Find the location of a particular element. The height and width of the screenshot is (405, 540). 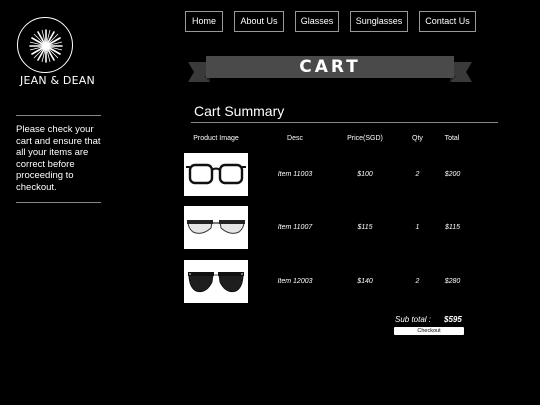

sidebar-divider-bottom is located at coordinates (58, 202).